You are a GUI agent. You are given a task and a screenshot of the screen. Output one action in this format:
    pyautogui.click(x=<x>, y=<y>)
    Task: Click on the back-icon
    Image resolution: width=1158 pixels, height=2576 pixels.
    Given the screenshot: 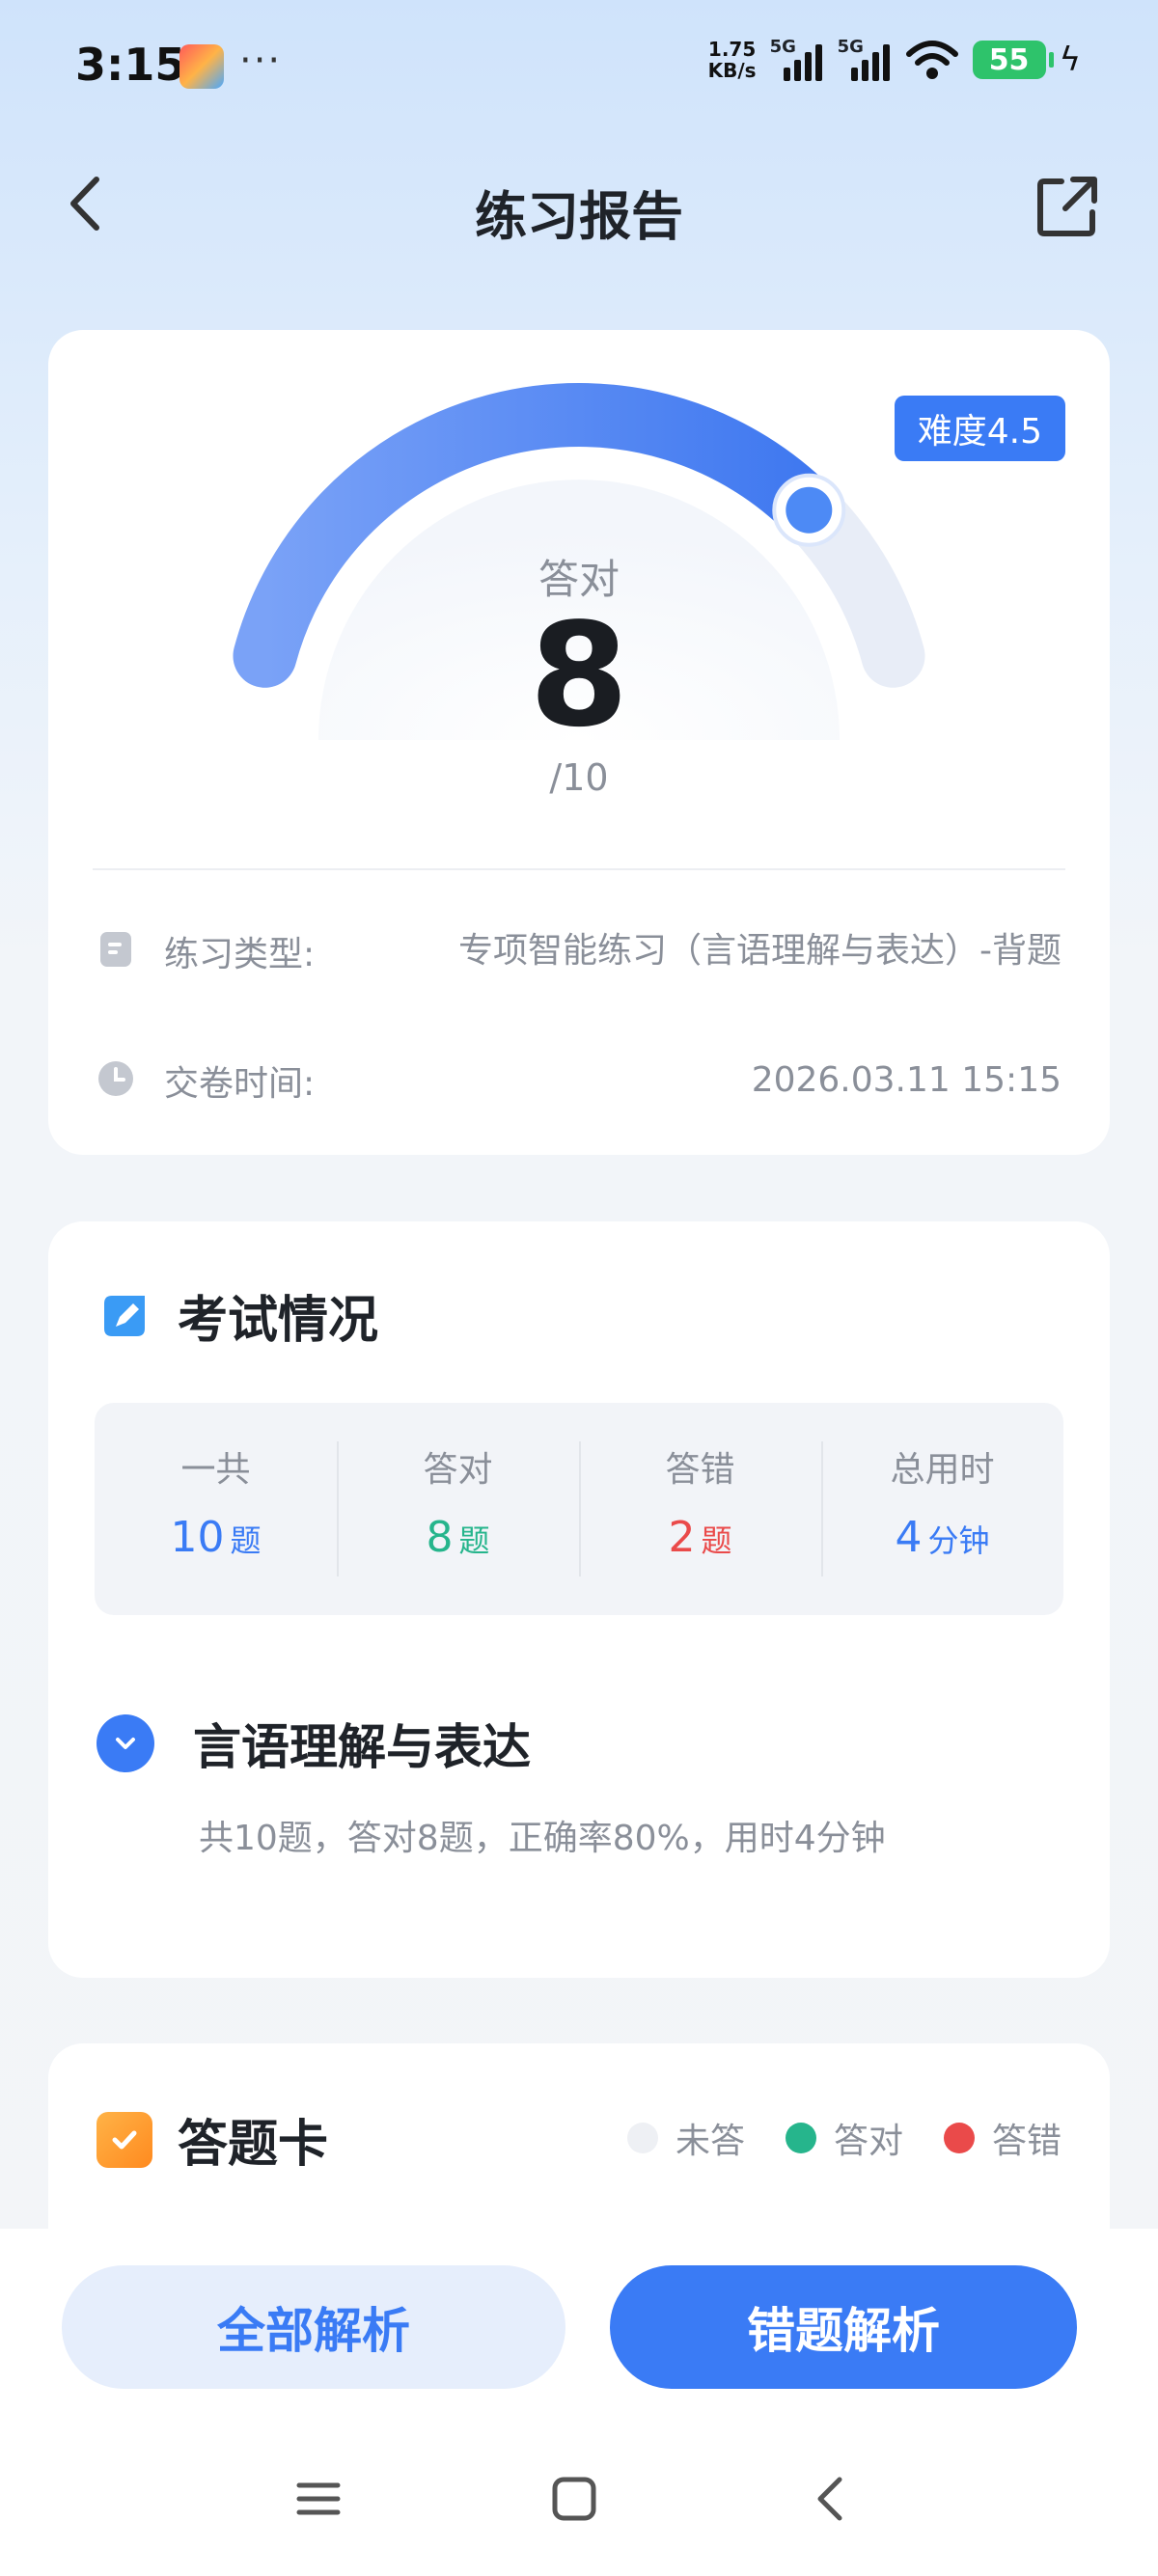 What is the action you would take?
    pyautogui.click(x=832, y=2499)
    